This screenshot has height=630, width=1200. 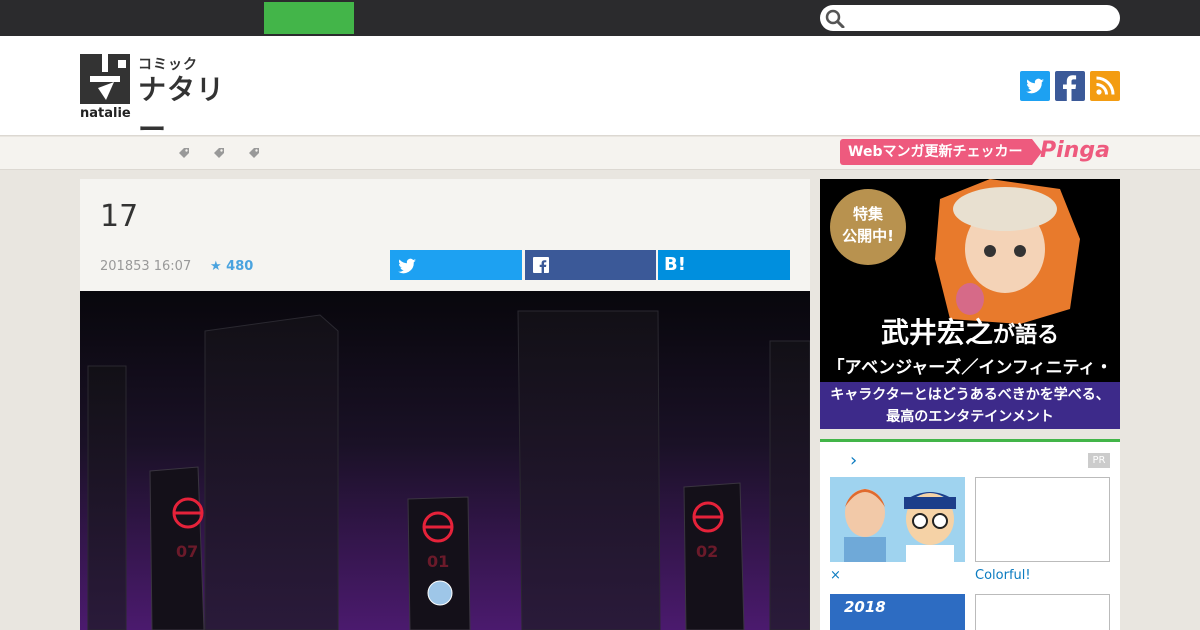 I want to click on monument-label: 07, so click(x=187, y=551).